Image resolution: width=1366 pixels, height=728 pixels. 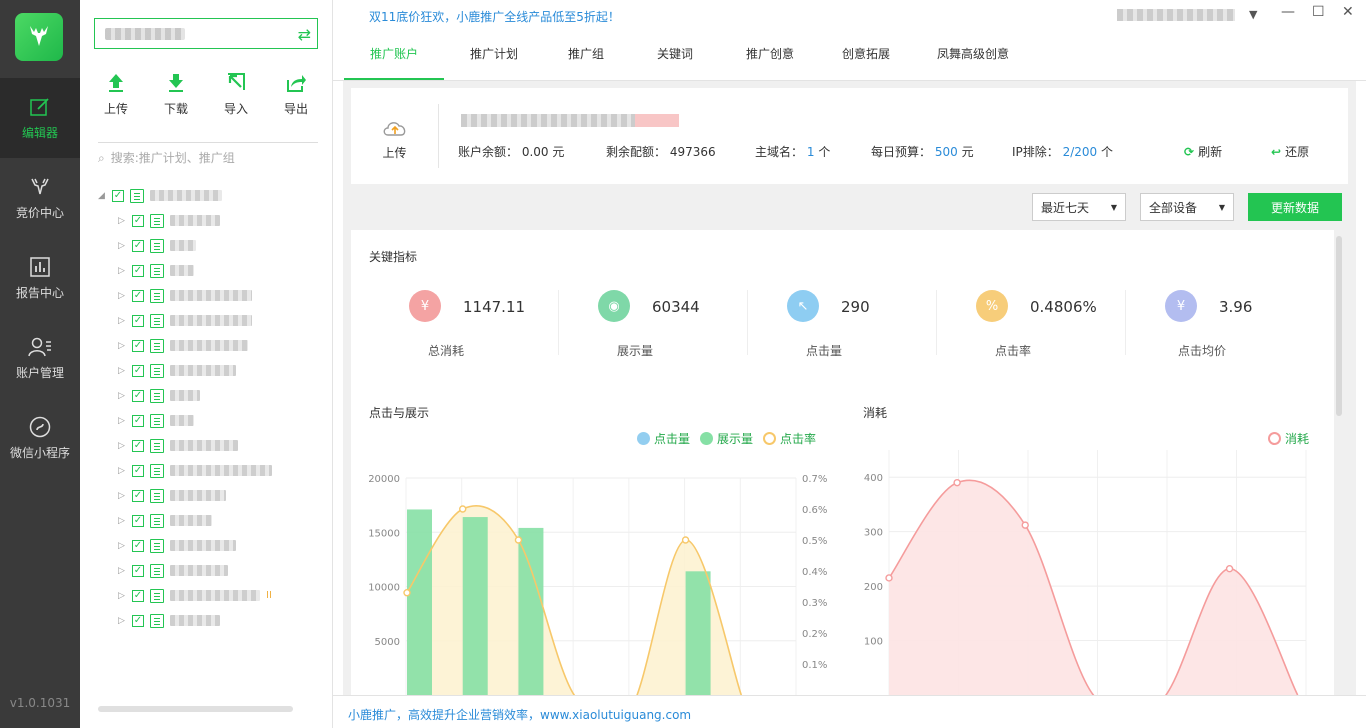 I want to click on nav-mini-program: 微信小程序, so click(x=40, y=438).